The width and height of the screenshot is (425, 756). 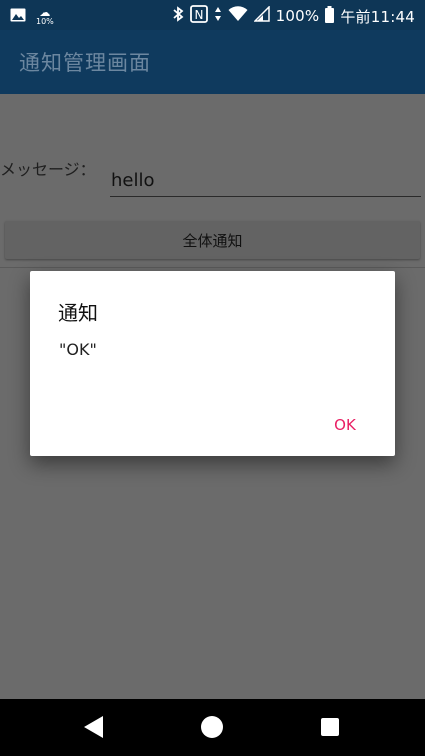 I want to click on data-arrows-icon, so click(x=218, y=16).